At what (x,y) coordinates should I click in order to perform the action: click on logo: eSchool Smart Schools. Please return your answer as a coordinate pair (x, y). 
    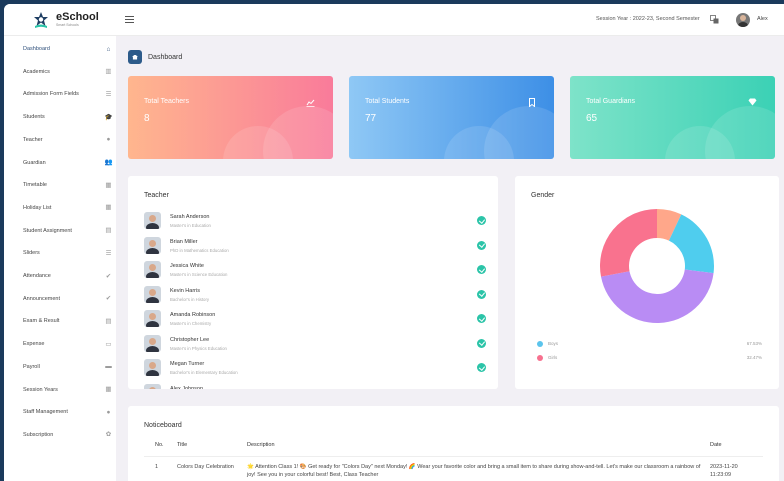
    Looking at the image, I should click on (65, 20).